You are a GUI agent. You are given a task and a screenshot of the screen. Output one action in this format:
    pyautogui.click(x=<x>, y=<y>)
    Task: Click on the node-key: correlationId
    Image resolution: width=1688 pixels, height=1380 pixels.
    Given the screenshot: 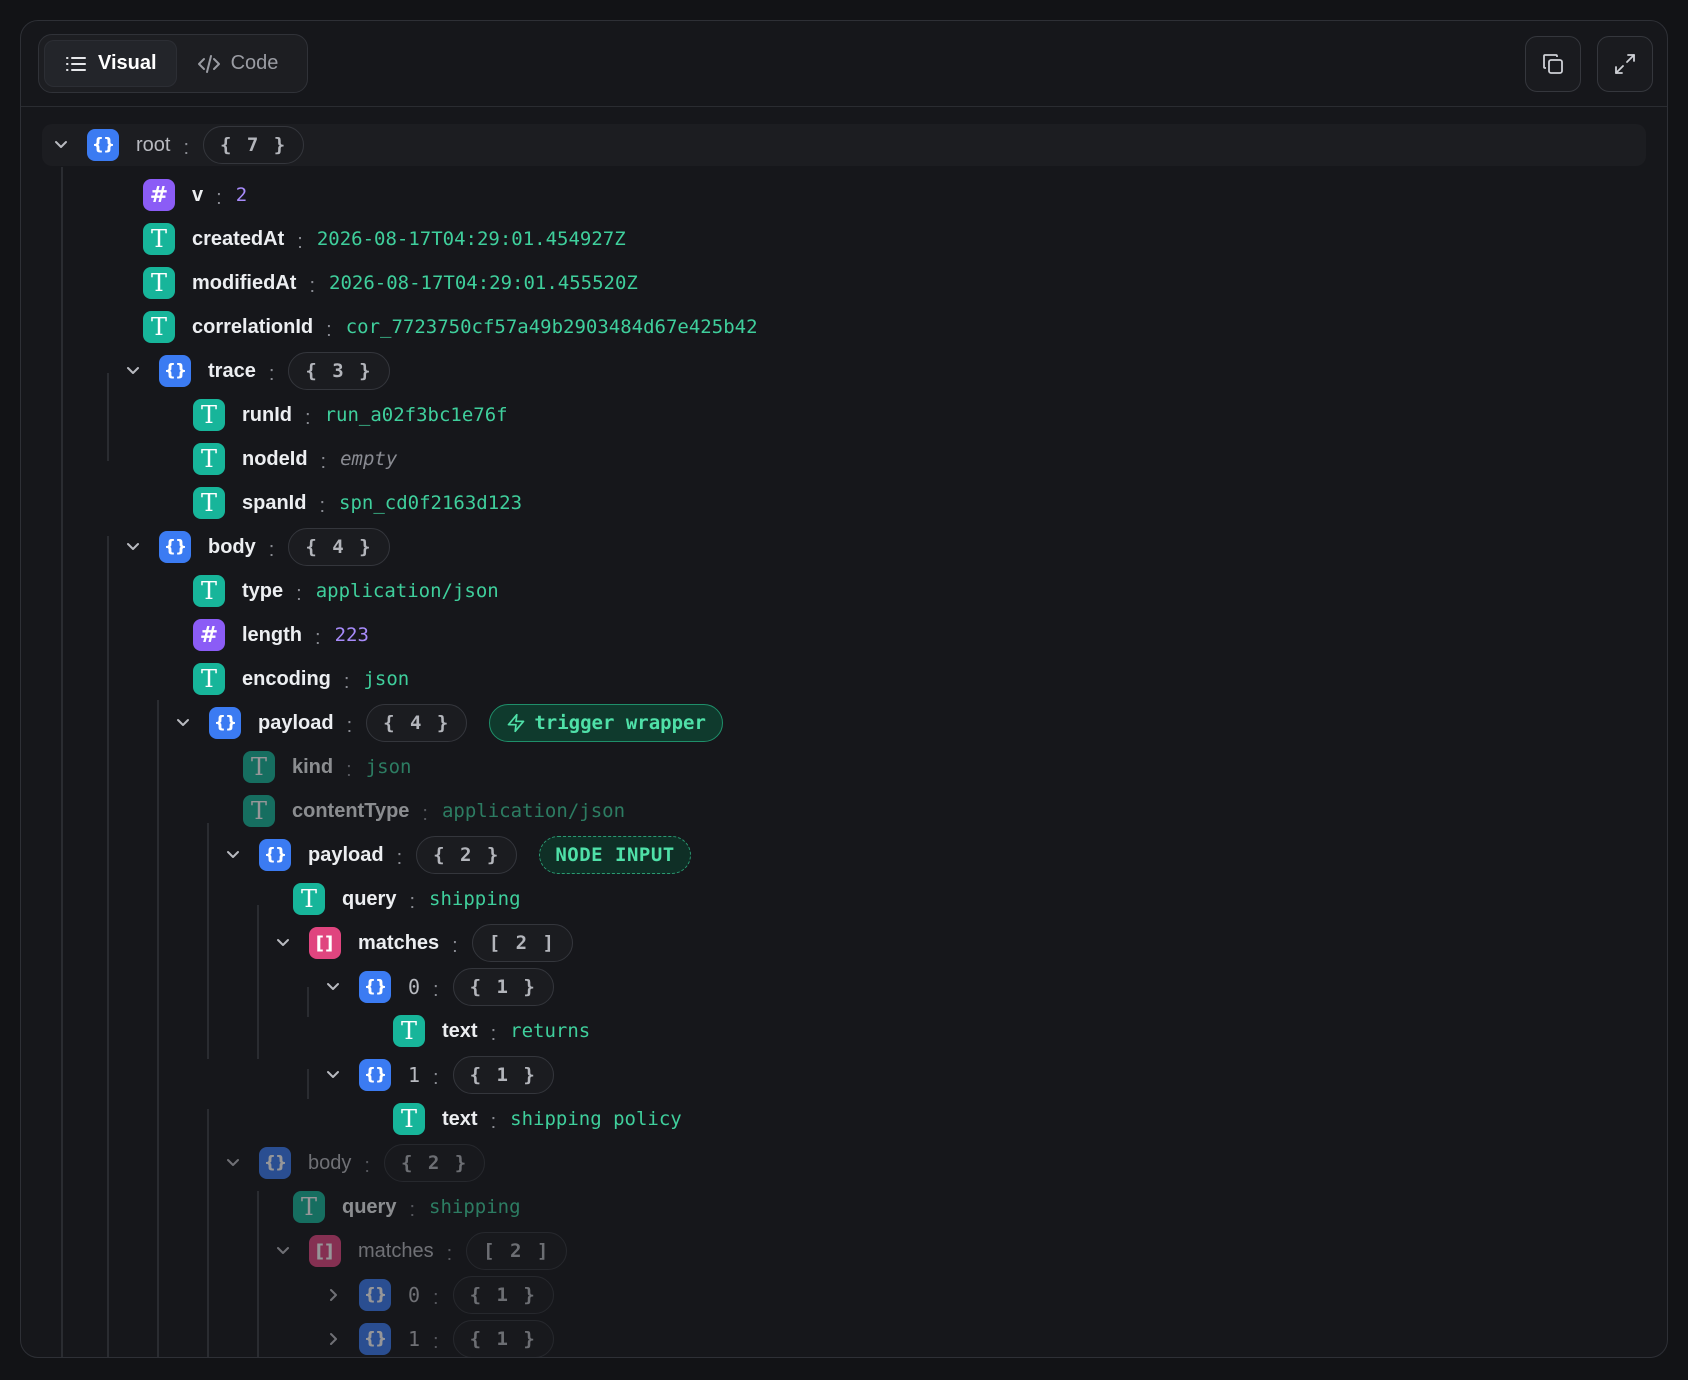 What is the action you would take?
    pyautogui.click(x=253, y=326)
    